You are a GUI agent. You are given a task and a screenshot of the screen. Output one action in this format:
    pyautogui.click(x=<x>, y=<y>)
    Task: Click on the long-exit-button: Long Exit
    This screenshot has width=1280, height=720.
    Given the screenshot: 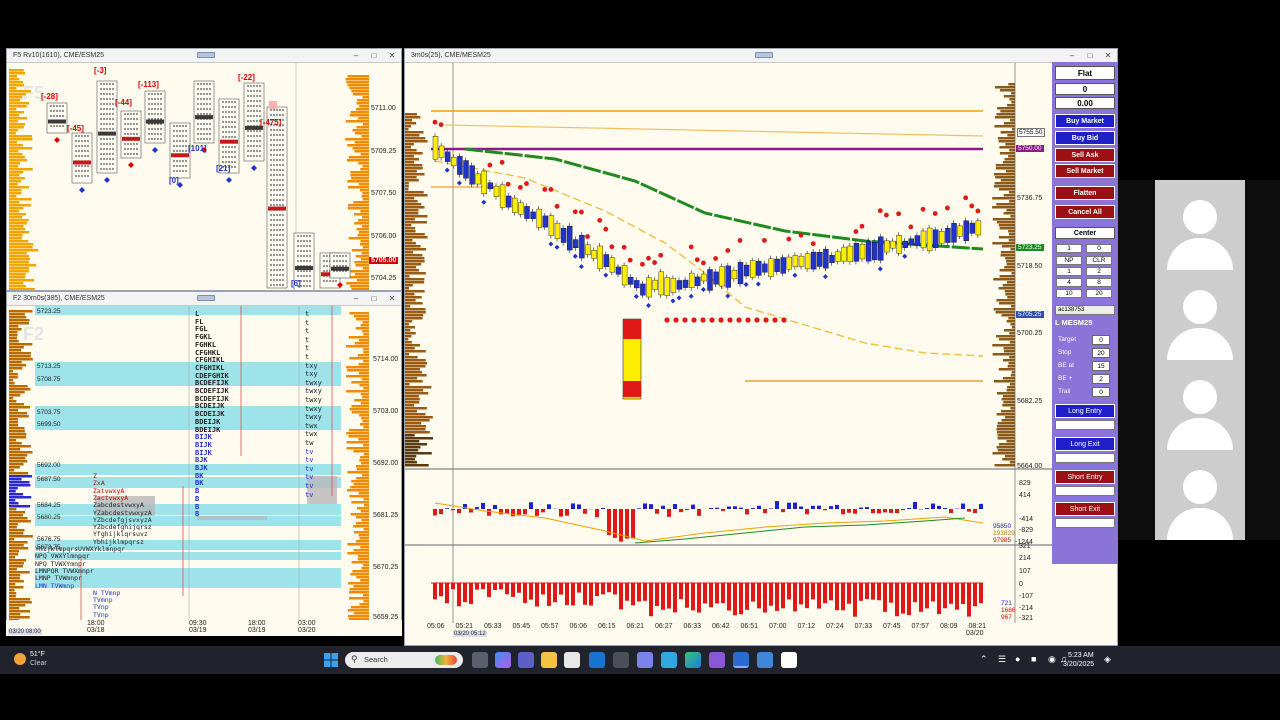 What is the action you would take?
    pyautogui.click(x=1085, y=444)
    